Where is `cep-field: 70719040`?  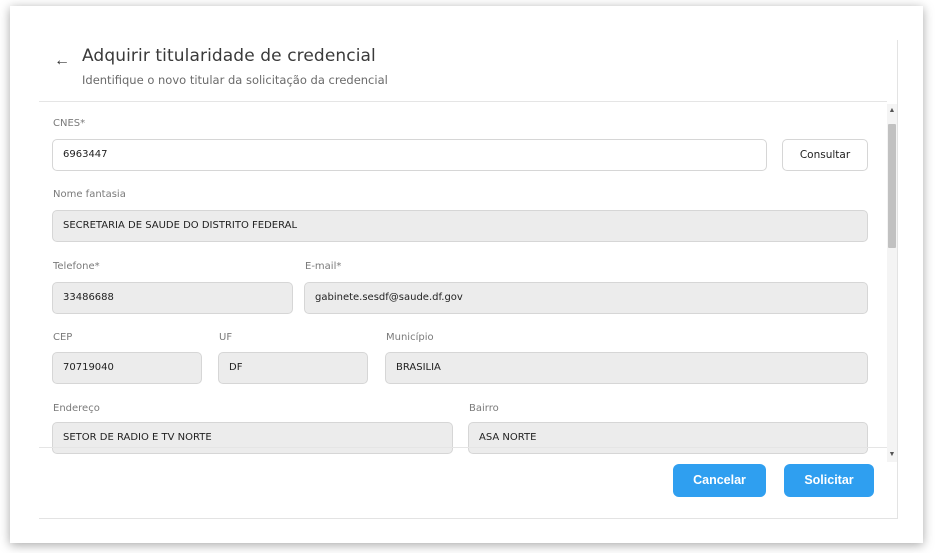
cep-field: 70719040 is located at coordinates (127, 368).